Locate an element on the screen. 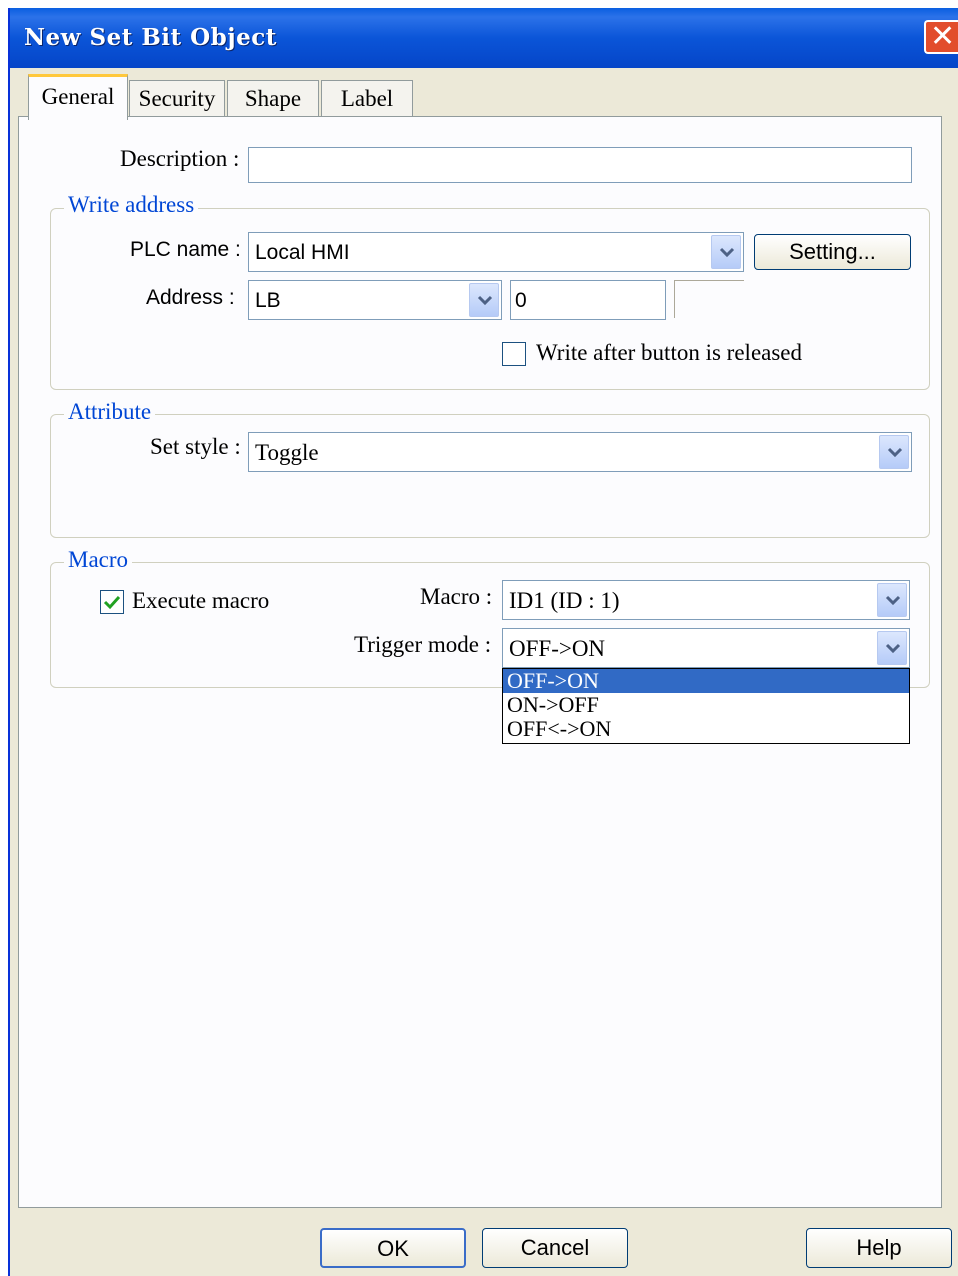 Image resolution: width=958 pixels, height=1276 pixels. address-label: Address : is located at coordinates (190, 297).